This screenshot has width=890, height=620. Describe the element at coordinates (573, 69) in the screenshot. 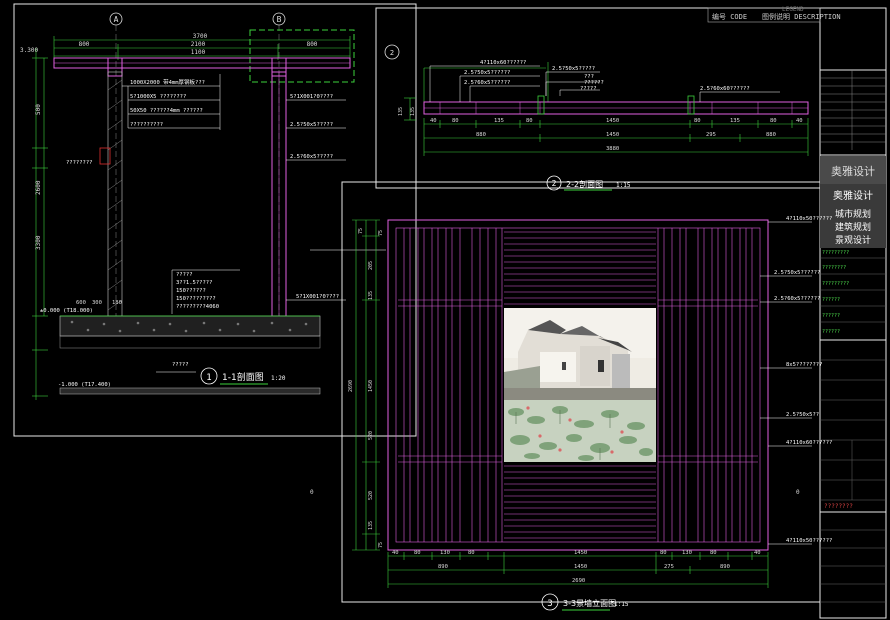

I see `s2-note-5: 2.5?50x5?????` at that location.